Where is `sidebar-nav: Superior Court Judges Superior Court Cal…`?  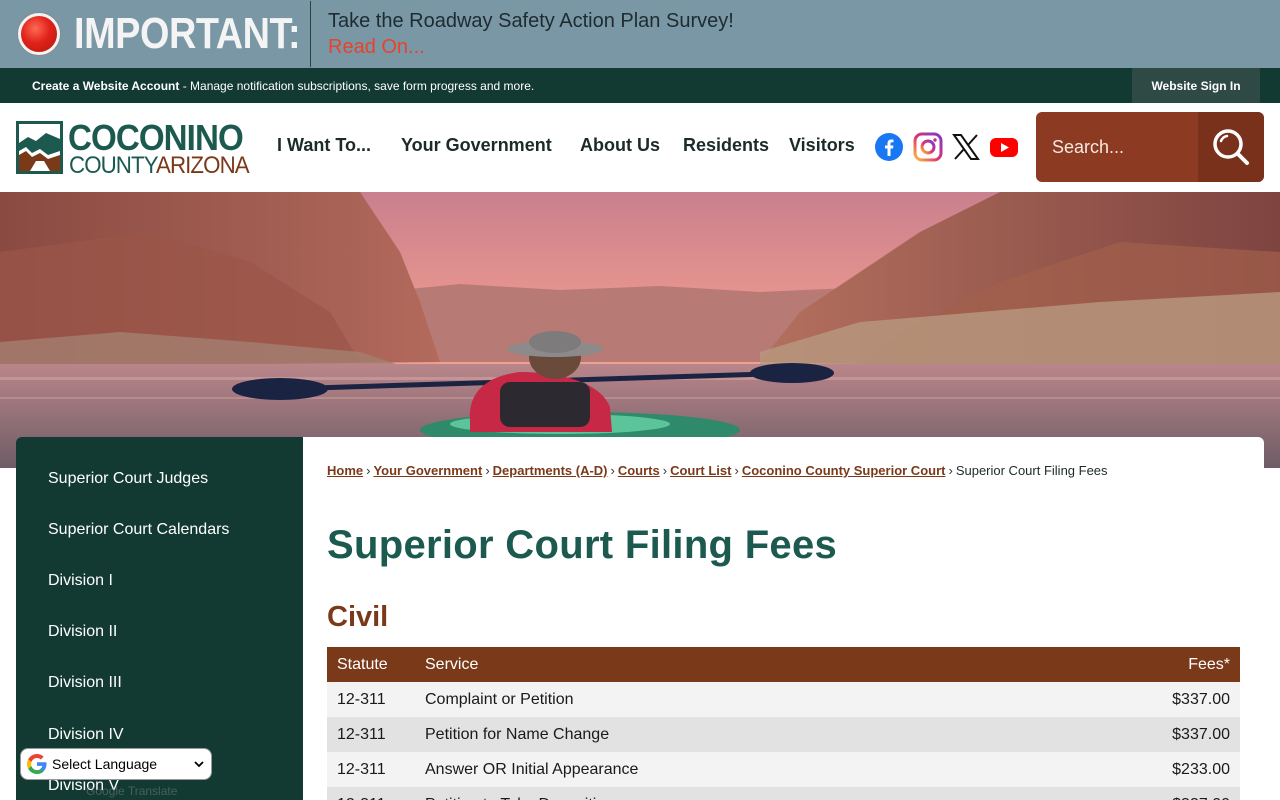 sidebar-nav: Superior Court Judges Superior Court Cal… is located at coordinates (159, 618).